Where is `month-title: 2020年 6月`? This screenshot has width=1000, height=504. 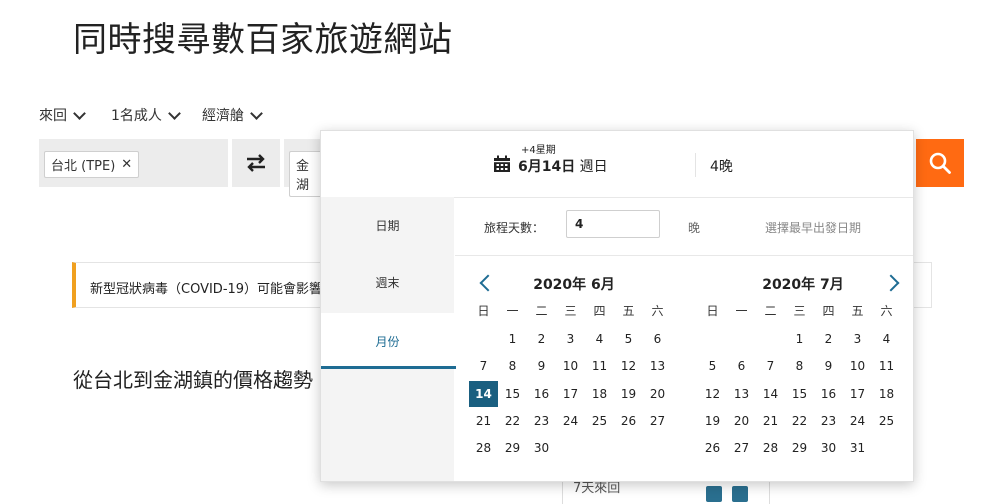
month-title: 2020年 6月 is located at coordinates (574, 285).